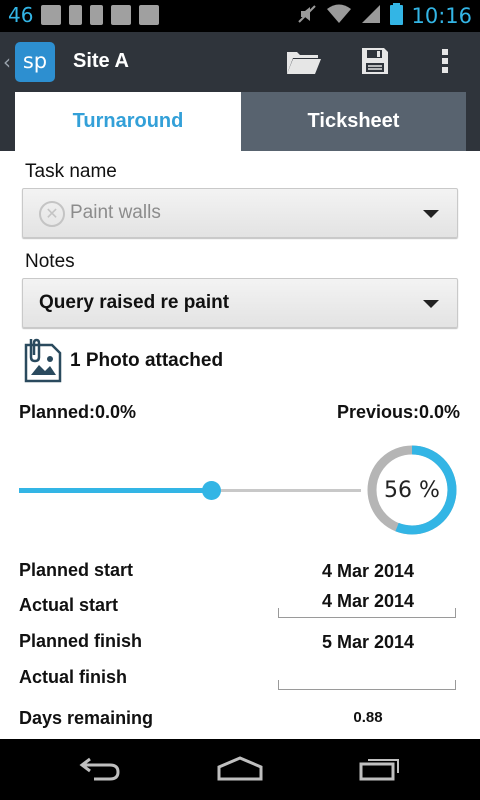 Image resolution: width=480 pixels, height=800 pixels. What do you see at coordinates (97, 15) in the screenshot?
I see `download-notification-icon` at bounding box center [97, 15].